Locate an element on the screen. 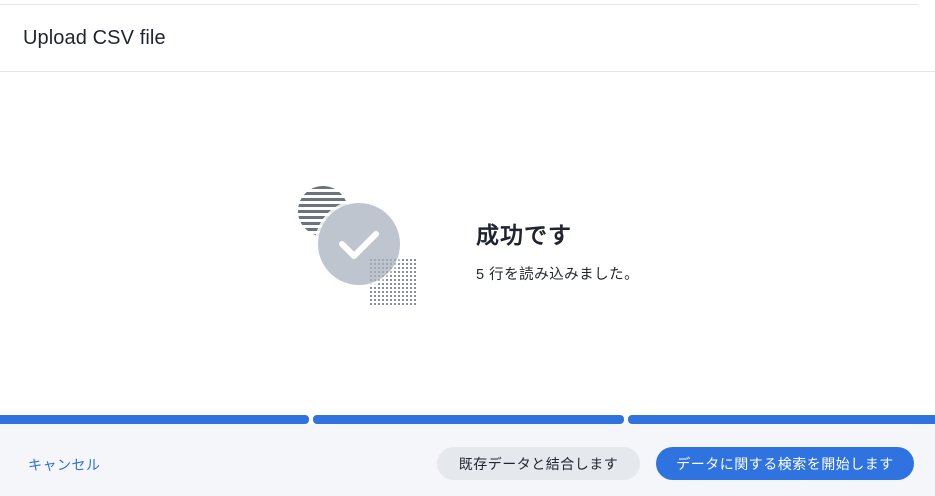 This screenshot has height=496, width=935. dialog-header: Upload CSV file is located at coordinates (467, 38).